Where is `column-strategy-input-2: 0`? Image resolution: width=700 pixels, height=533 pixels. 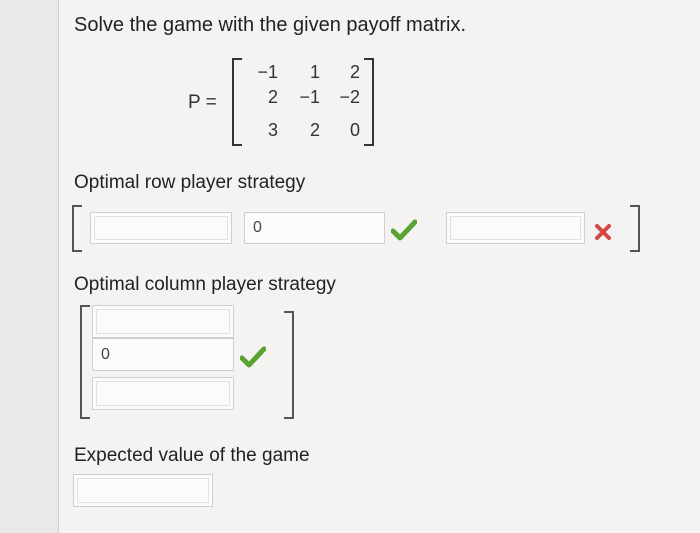 column-strategy-input-2: 0 is located at coordinates (163, 354).